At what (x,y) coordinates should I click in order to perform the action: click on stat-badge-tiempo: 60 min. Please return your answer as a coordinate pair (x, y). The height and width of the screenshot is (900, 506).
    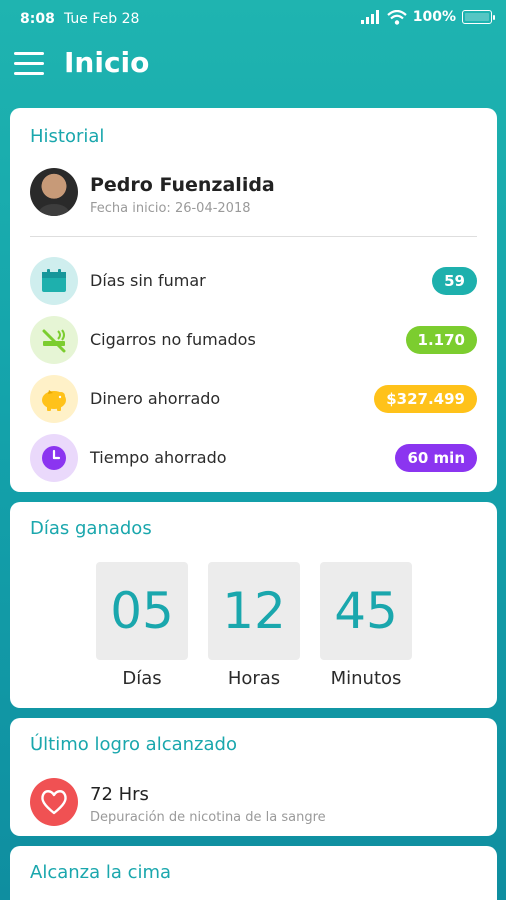
    Looking at the image, I should click on (436, 458).